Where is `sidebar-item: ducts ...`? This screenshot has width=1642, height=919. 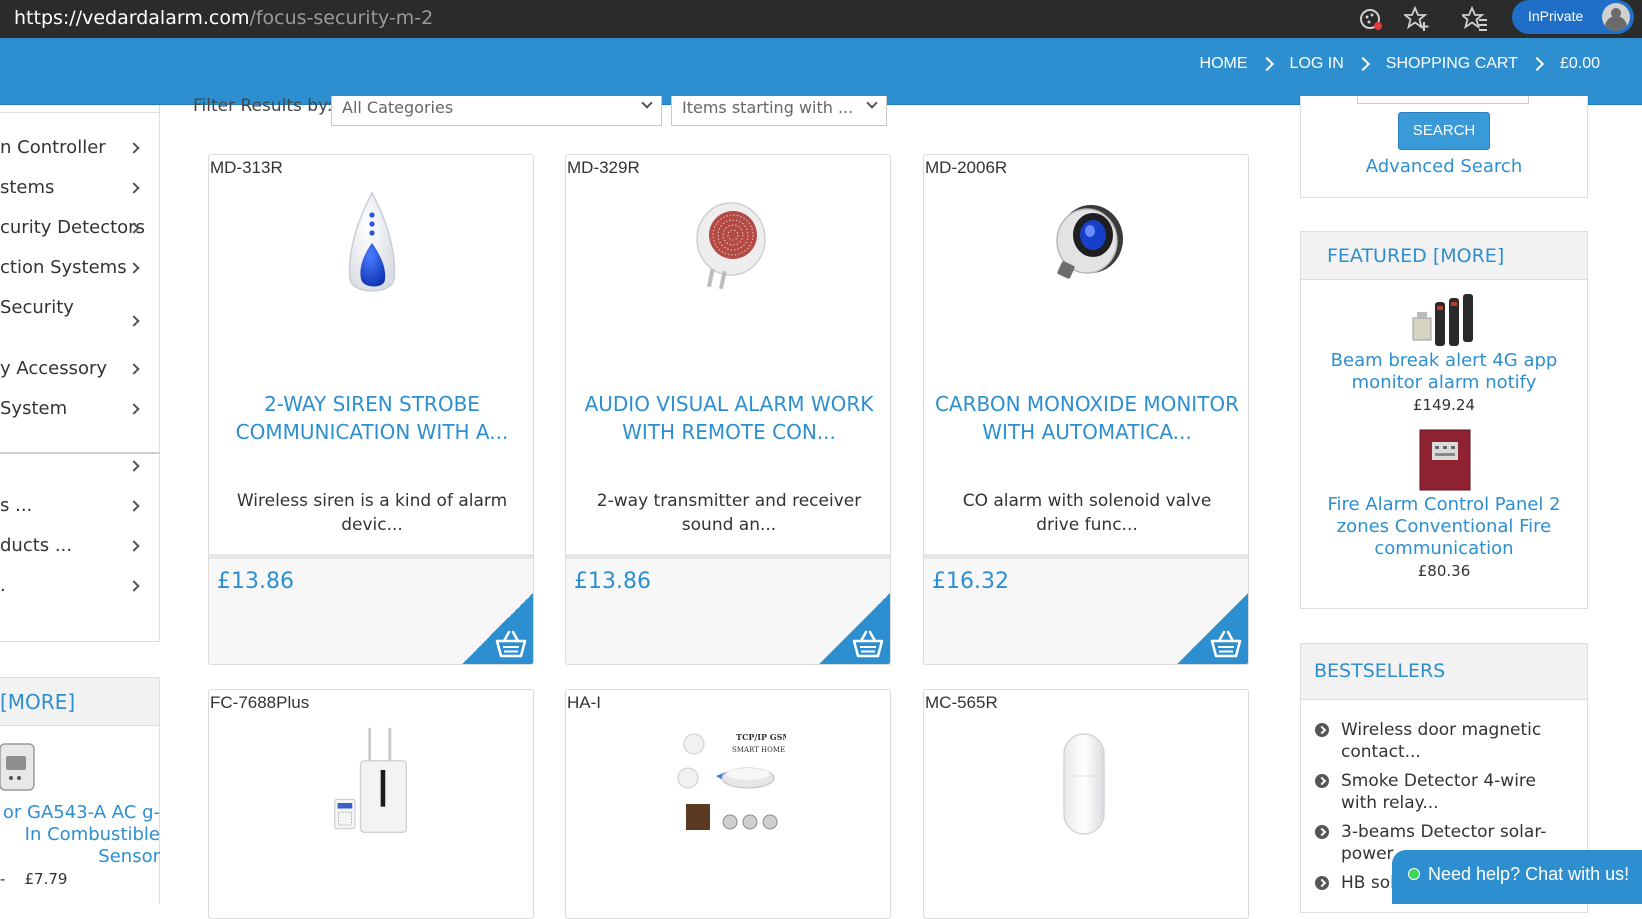
sidebar-item: ducts ... is located at coordinates (75, 545).